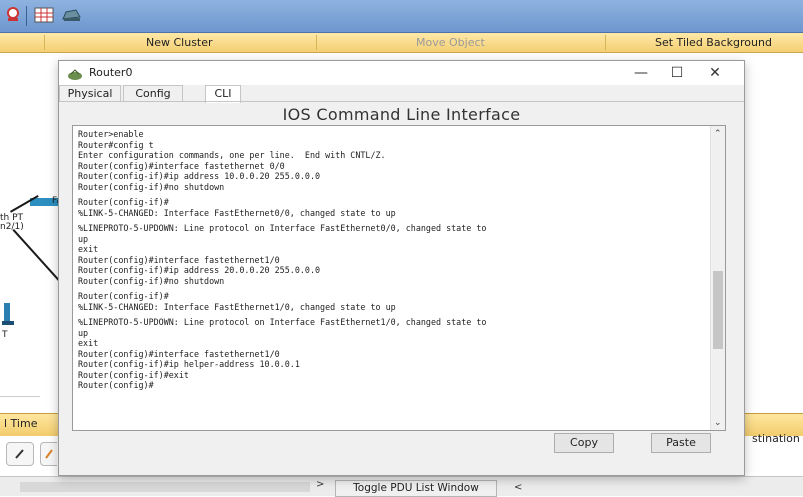  What do you see at coordinates (416, 488) in the screenshot?
I see `toggle-pdu-list-button: Toggle PDU List Window` at bounding box center [416, 488].